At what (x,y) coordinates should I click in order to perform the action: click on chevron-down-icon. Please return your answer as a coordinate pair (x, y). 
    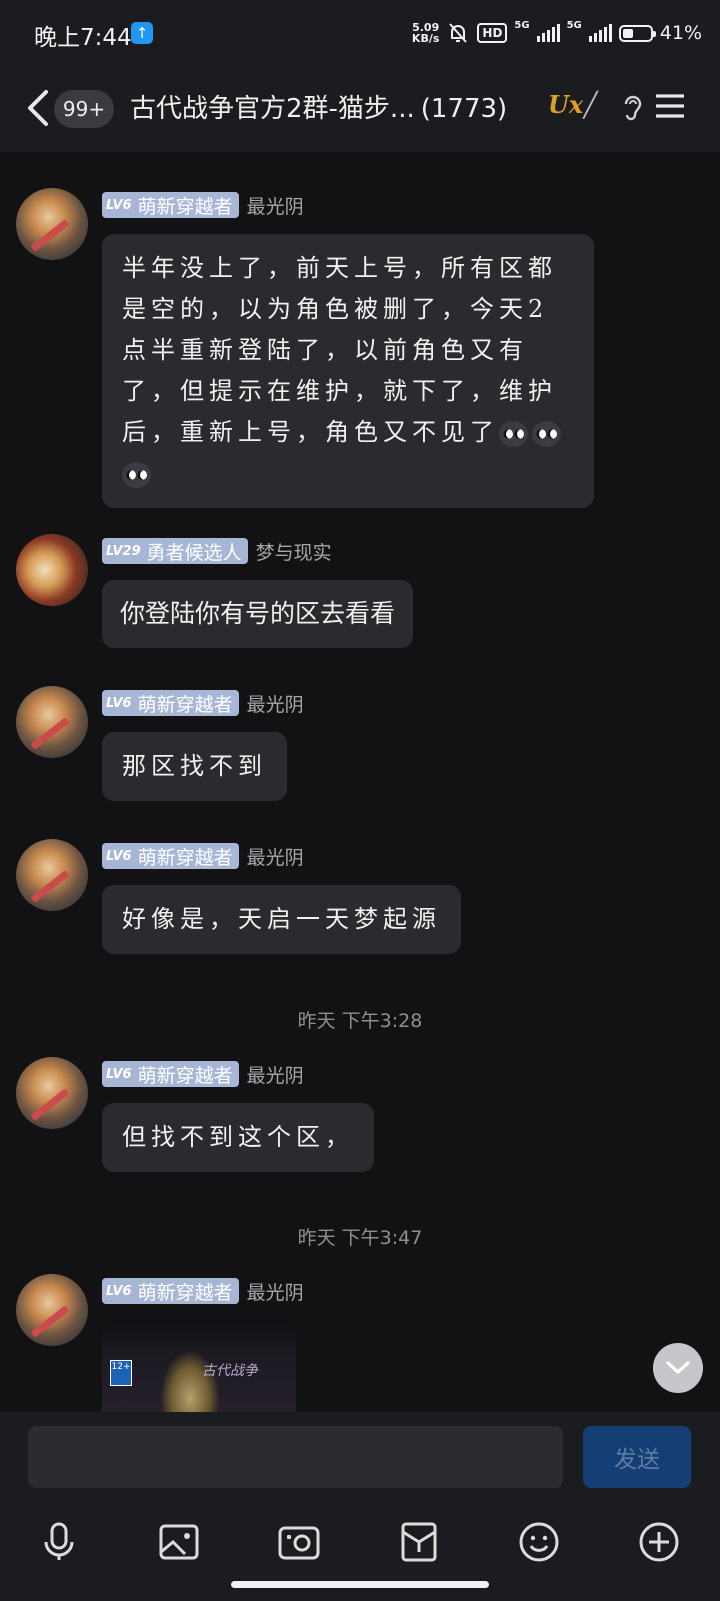
    Looking at the image, I should click on (678, 1367).